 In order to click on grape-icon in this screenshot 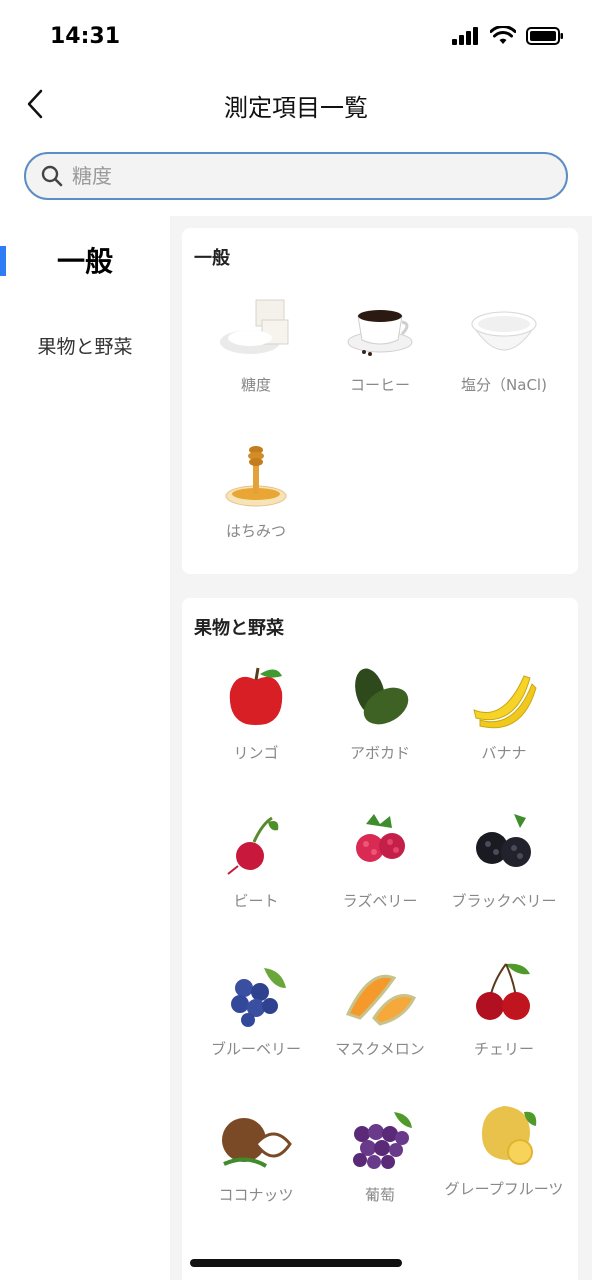, I will do `click(382, 1140)`.